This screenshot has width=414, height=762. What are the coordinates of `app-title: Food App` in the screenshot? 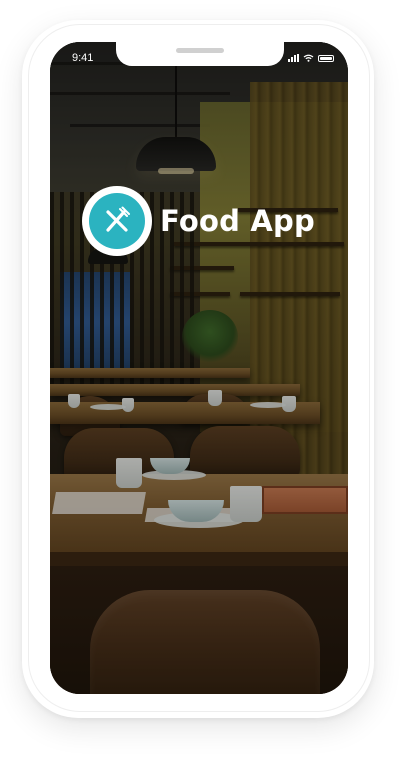 It's located at (237, 221).